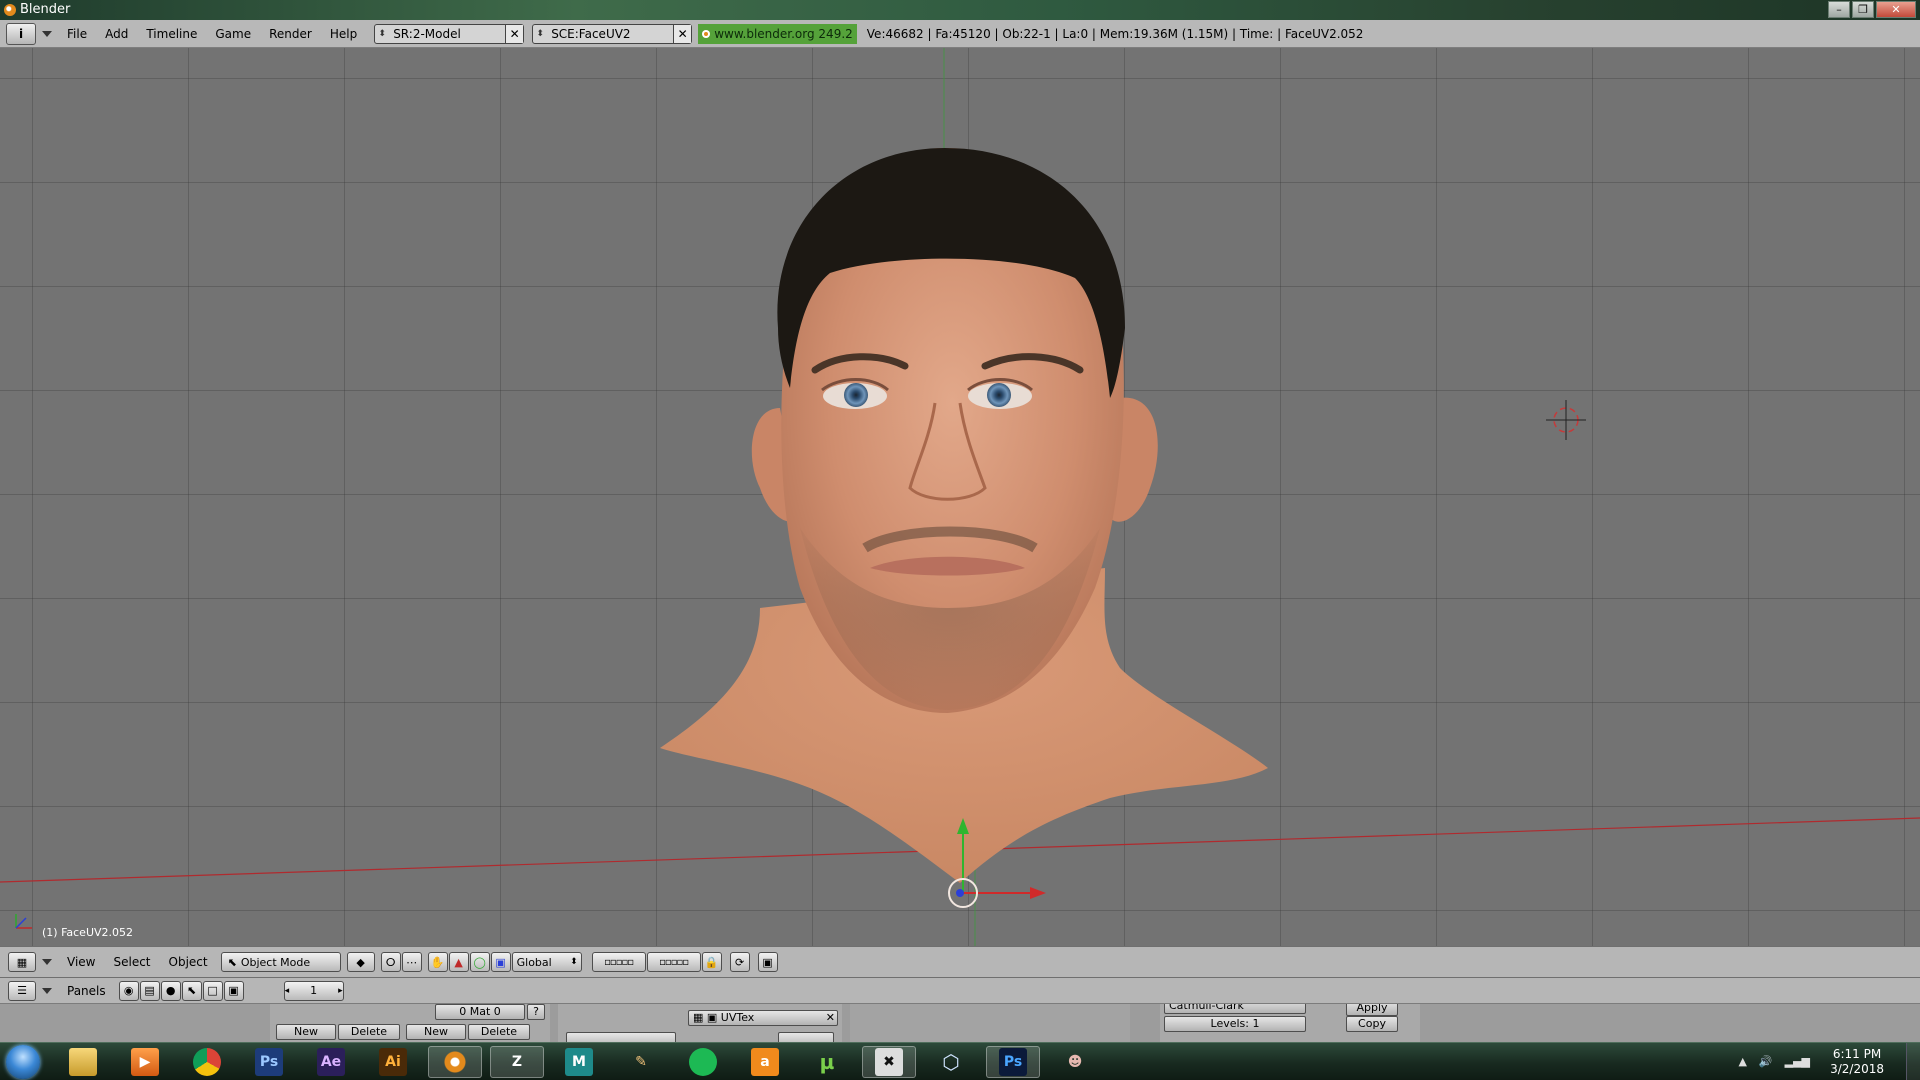  I want to click on clock-time: 6:11 PM, so click(1857, 1054).